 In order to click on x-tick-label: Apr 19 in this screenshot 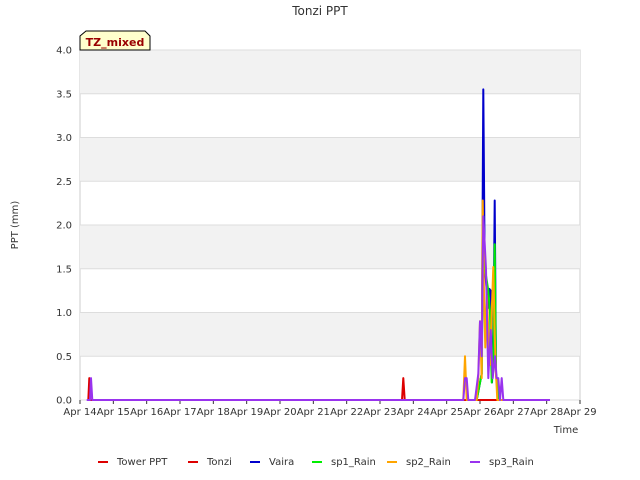, I will do `click(246, 412)`.